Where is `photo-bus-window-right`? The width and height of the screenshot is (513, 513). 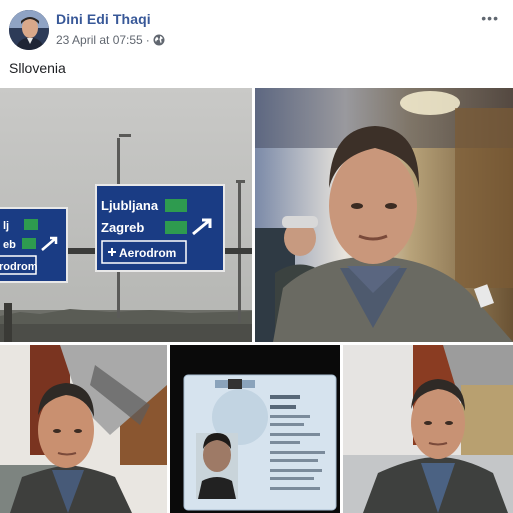 photo-bus-window-right is located at coordinates (428, 429).